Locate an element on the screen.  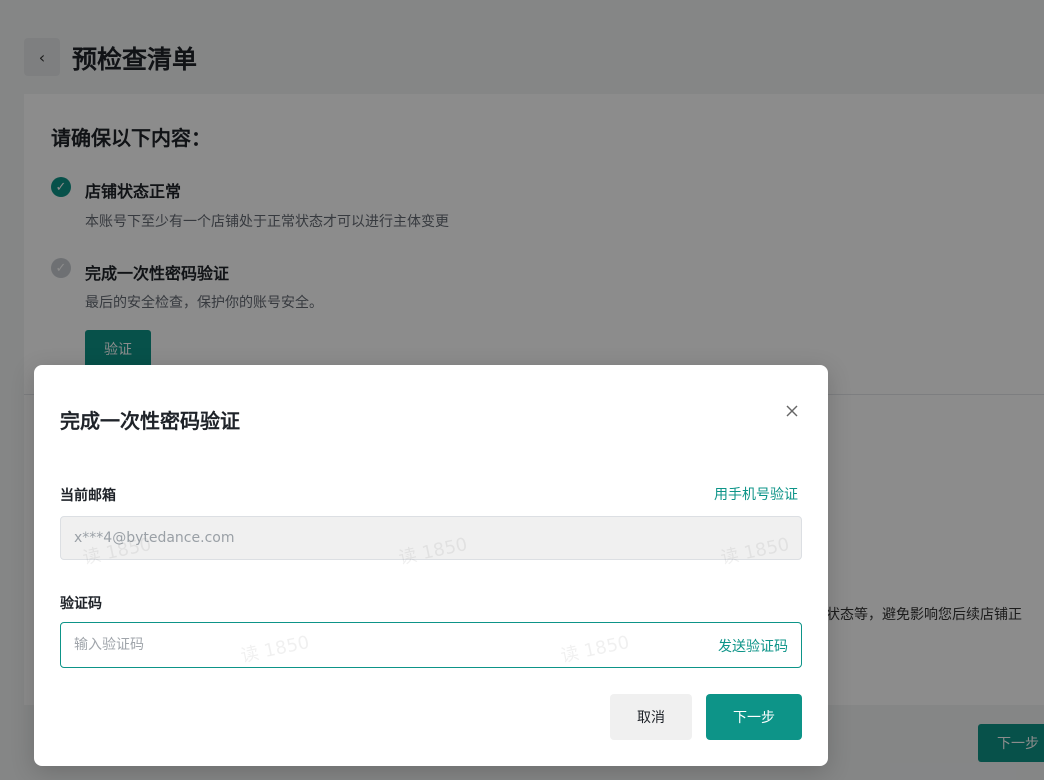
code-input-wrapper: 发送验证码 is located at coordinates (431, 645).